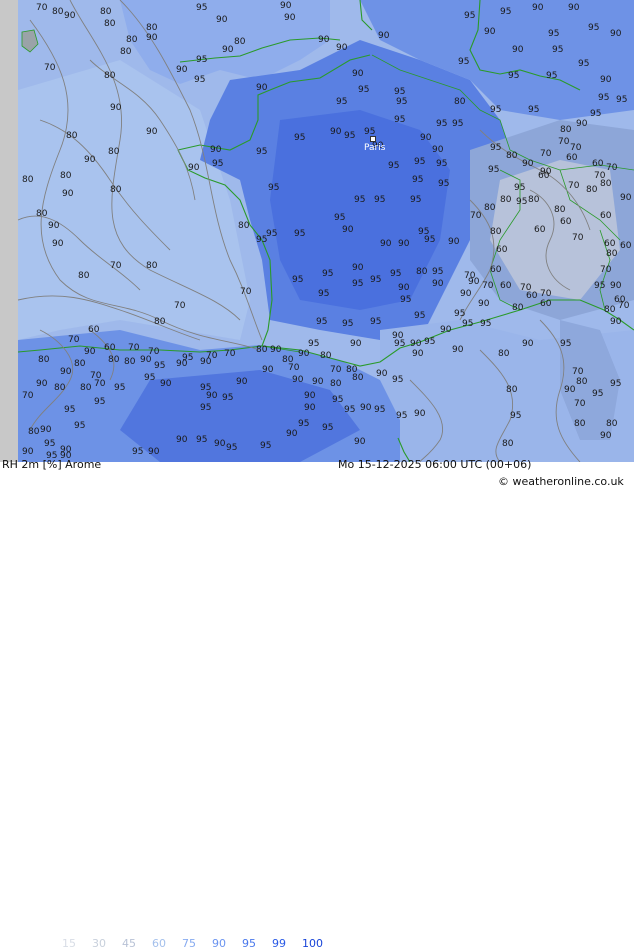  Describe the element at coordinates (129, 943) in the screenshot. I see `legend-value: 45` at that location.